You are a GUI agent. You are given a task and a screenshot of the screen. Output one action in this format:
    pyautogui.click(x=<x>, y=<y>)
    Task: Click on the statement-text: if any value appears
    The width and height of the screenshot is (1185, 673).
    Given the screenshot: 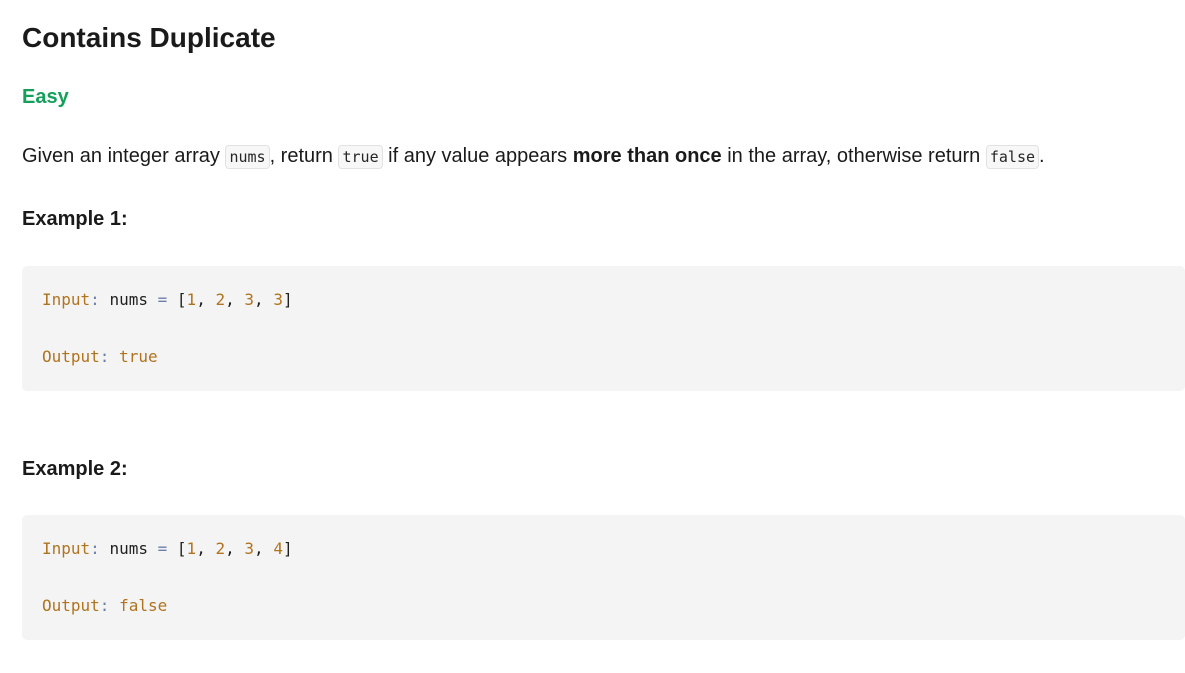 What is the action you would take?
    pyautogui.click(x=477, y=156)
    